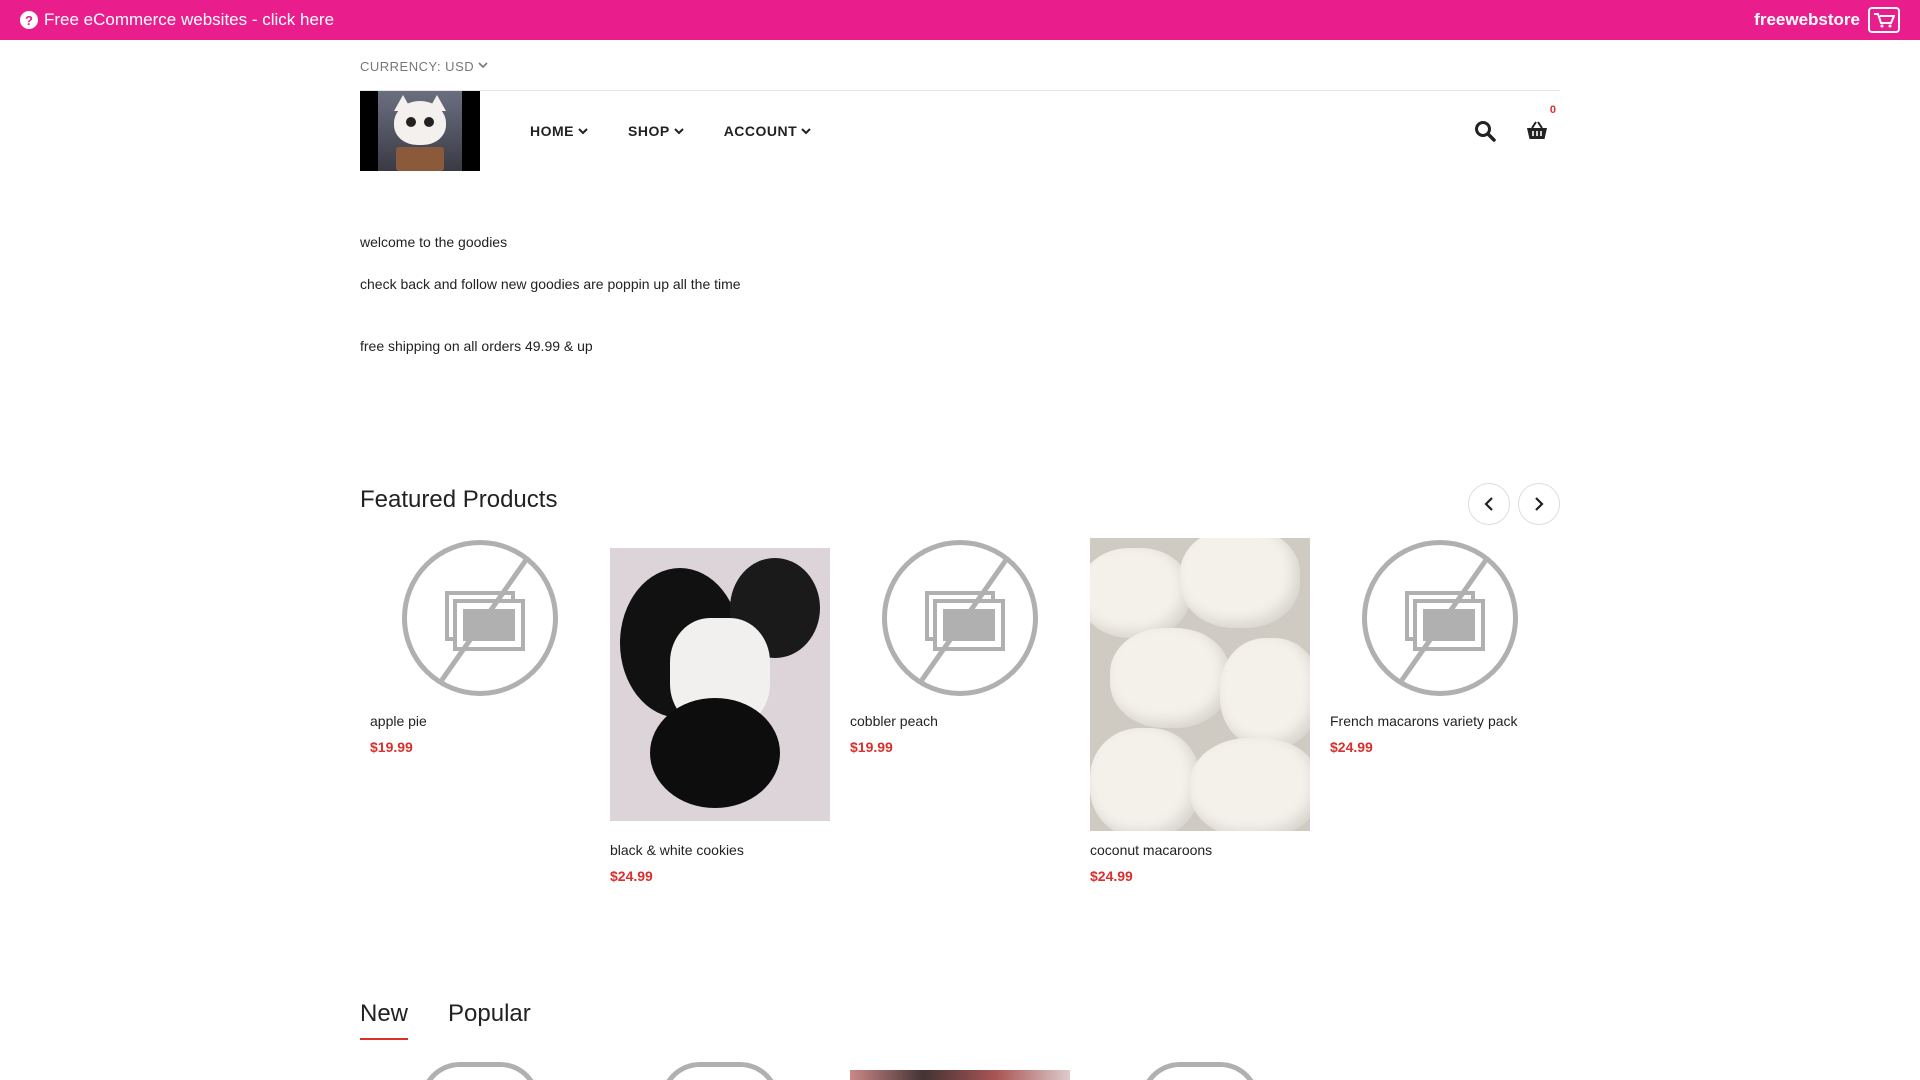 This screenshot has width=1920, height=1080. I want to click on cart-count-badge: 0, so click(1552, 110).